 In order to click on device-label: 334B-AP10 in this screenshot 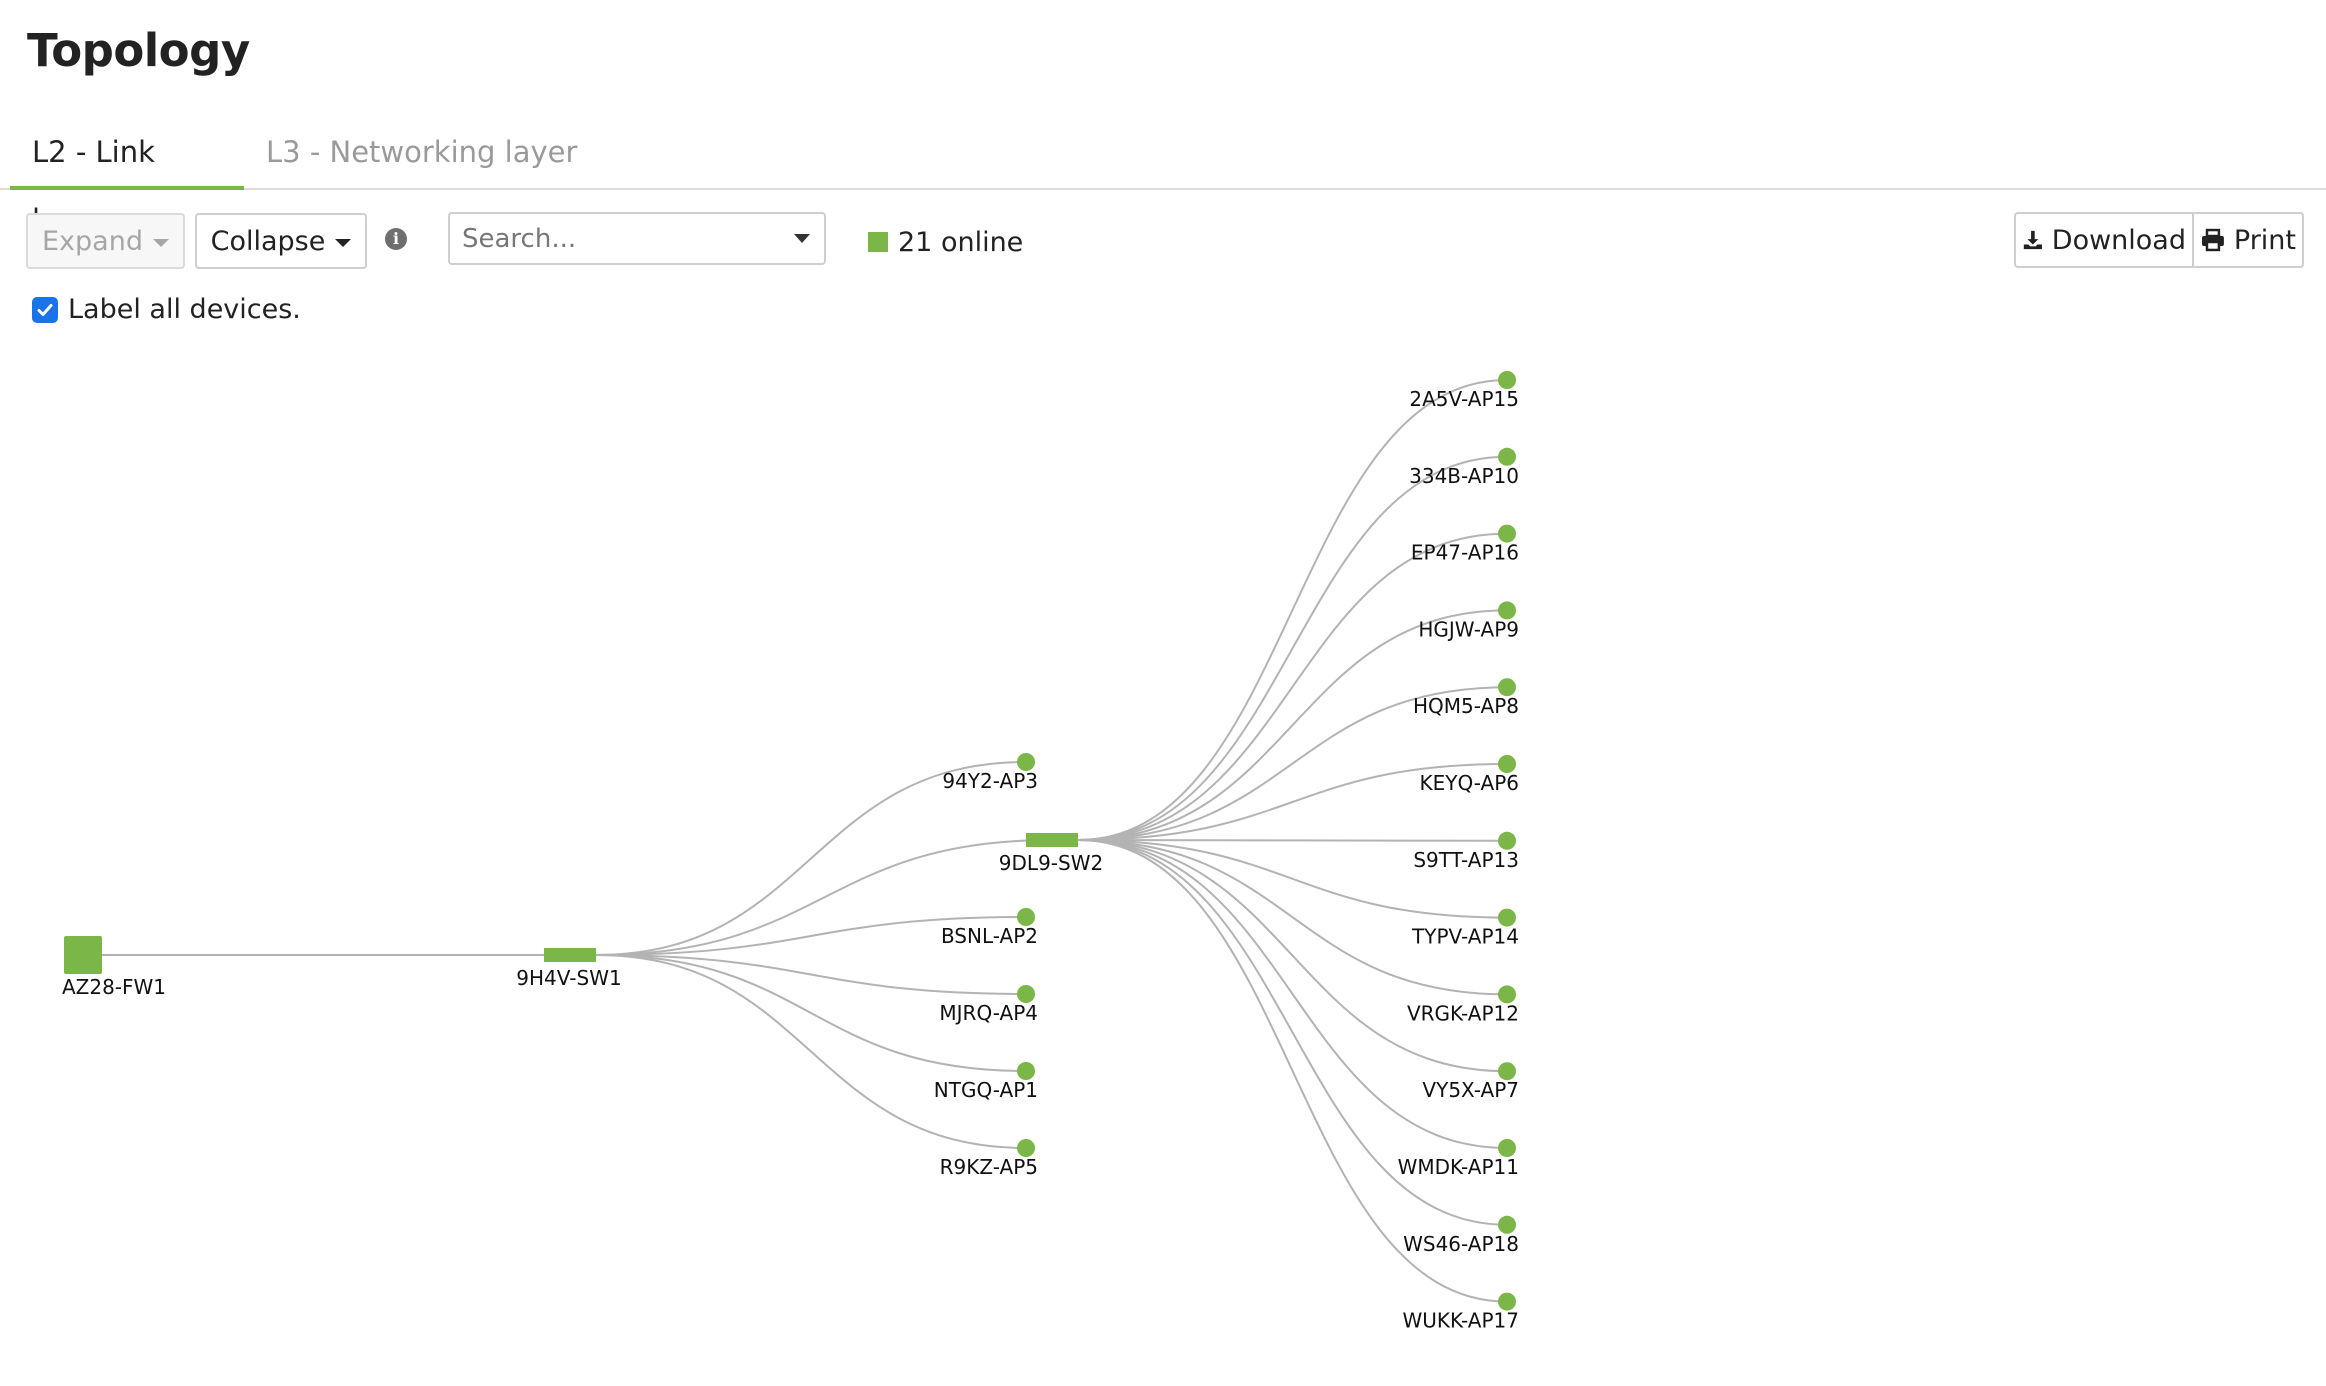, I will do `click(1464, 476)`.